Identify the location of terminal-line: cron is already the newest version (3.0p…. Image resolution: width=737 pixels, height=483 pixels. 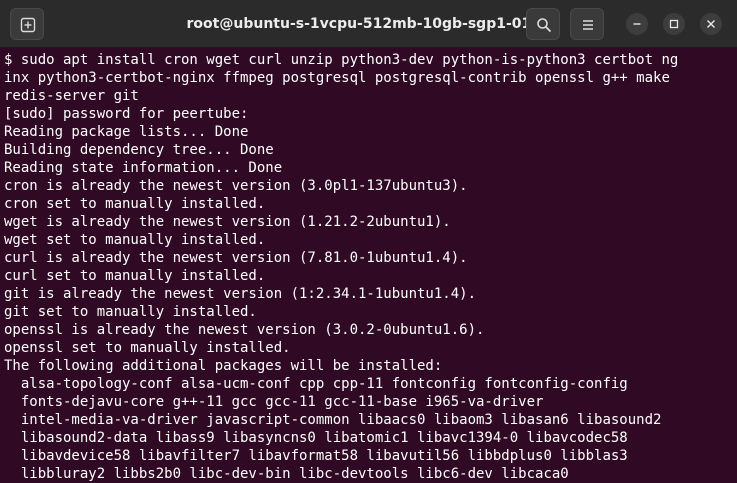
(236, 186).